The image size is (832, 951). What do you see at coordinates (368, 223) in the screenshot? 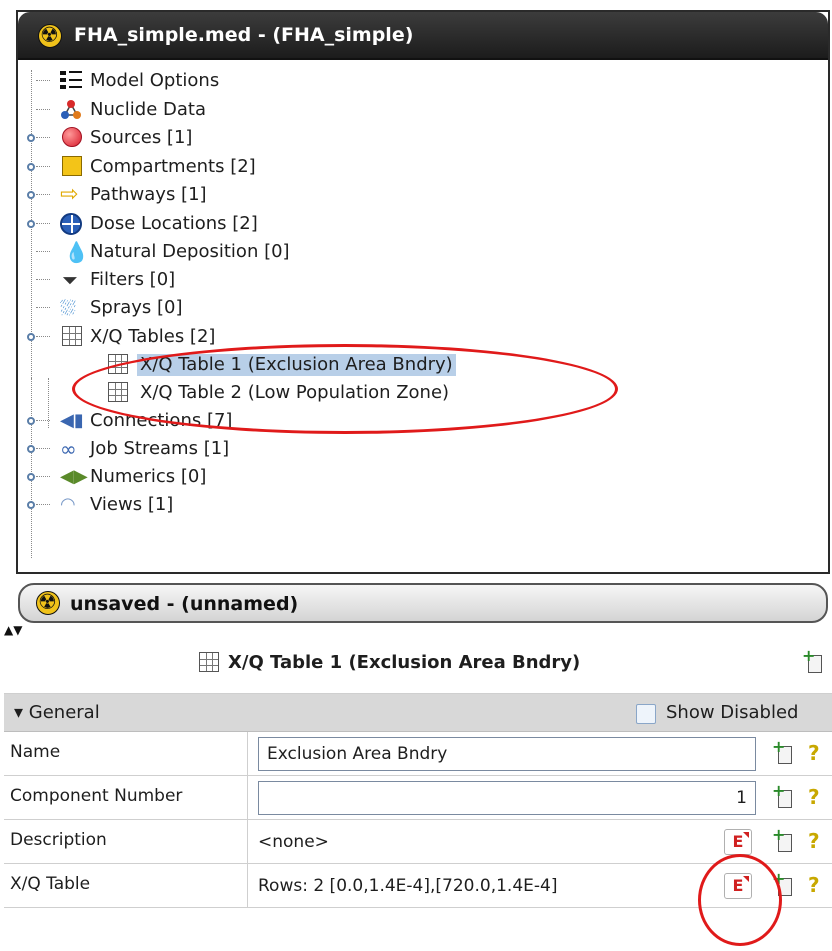
I see `tree-item-dose-locations: Dose Locations [2]` at bounding box center [368, 223].